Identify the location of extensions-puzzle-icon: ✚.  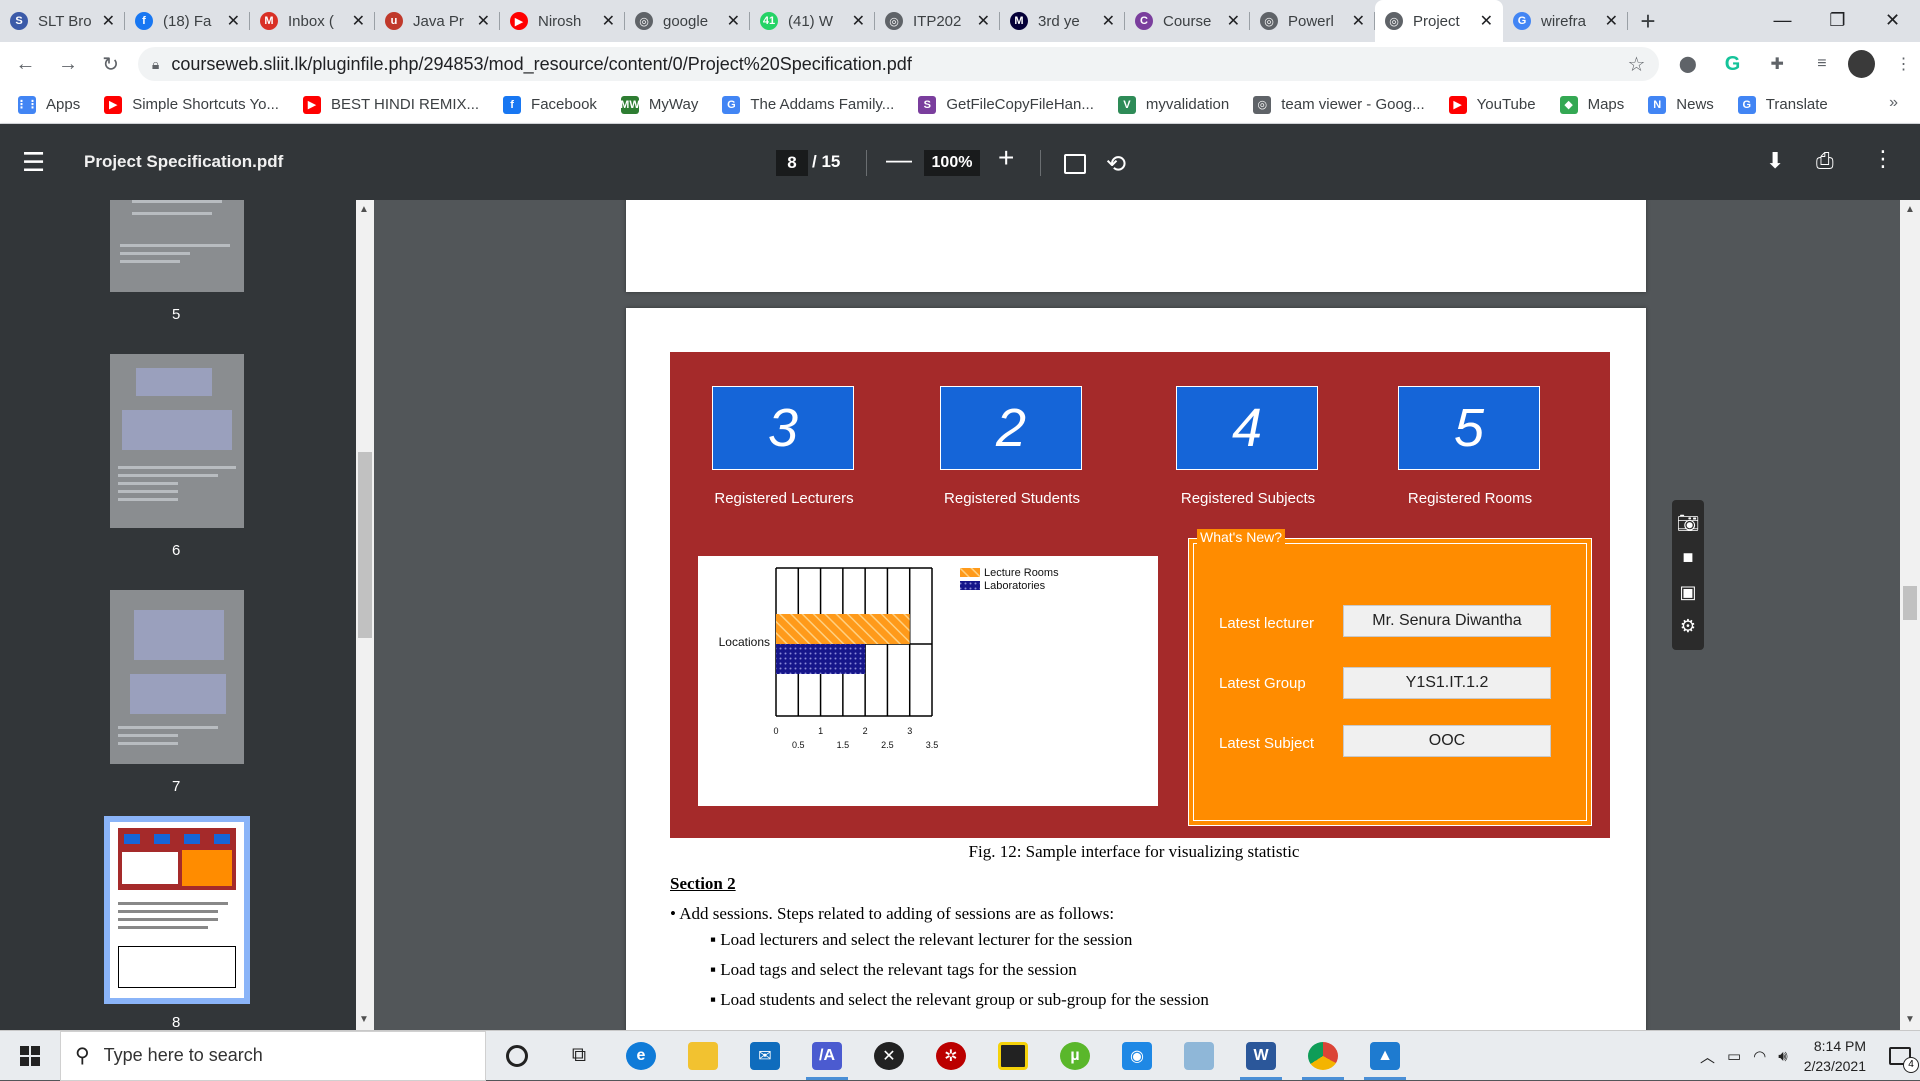
(1777, 64).